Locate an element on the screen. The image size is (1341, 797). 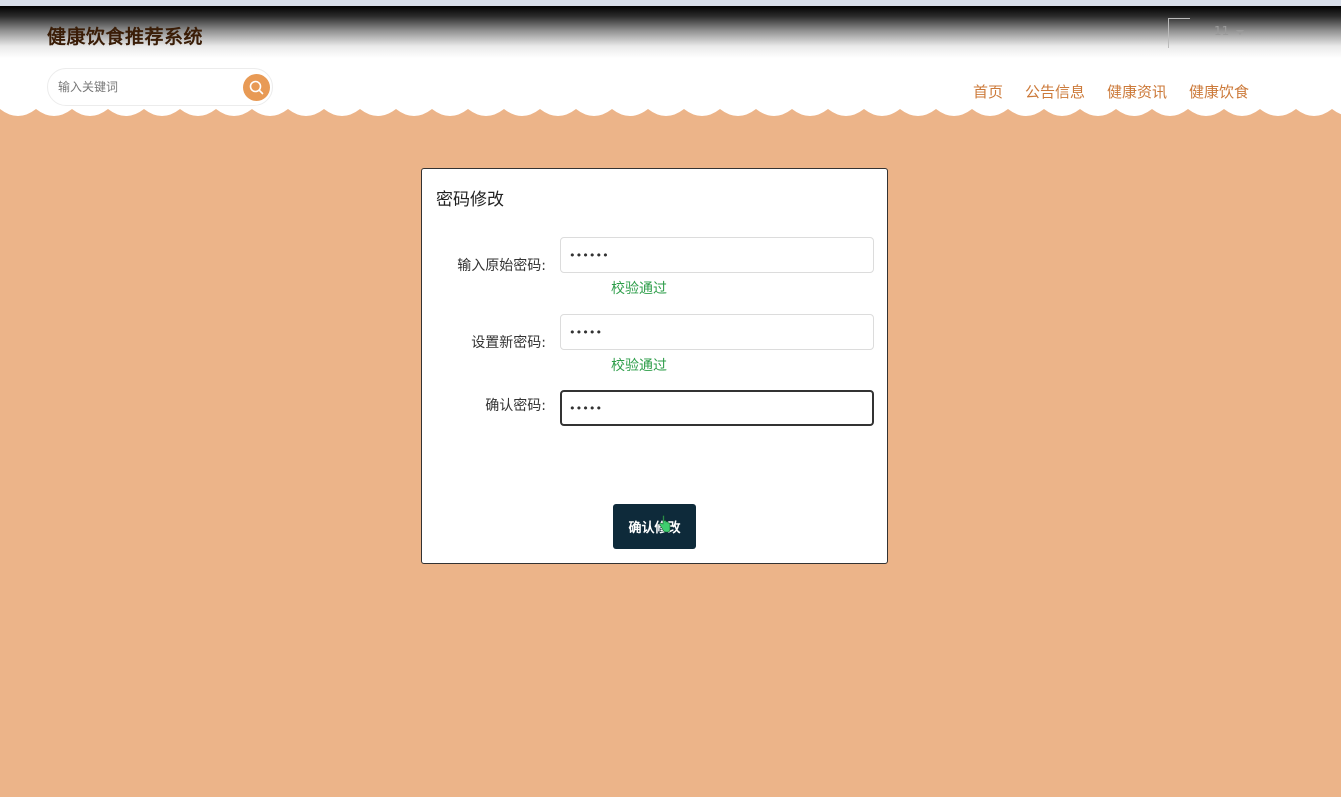
main-nav: 首页 公告信息 健康资讯 健康饮食 is located at coordinates (670, 93).